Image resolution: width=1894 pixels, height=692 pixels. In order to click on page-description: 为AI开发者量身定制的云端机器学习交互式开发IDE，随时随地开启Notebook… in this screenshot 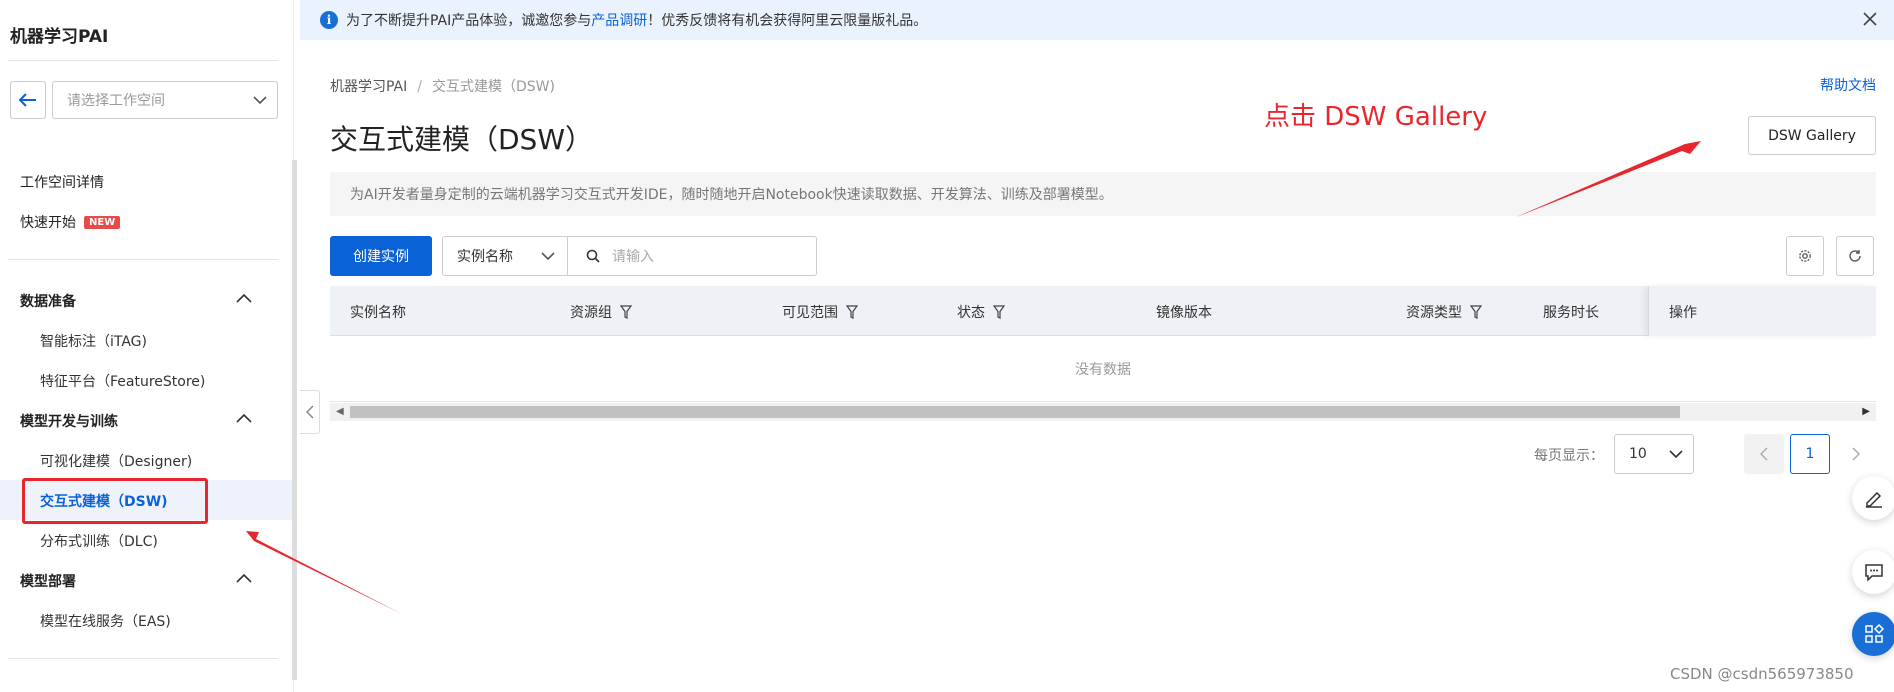, I will do `click(1103, 194)`.